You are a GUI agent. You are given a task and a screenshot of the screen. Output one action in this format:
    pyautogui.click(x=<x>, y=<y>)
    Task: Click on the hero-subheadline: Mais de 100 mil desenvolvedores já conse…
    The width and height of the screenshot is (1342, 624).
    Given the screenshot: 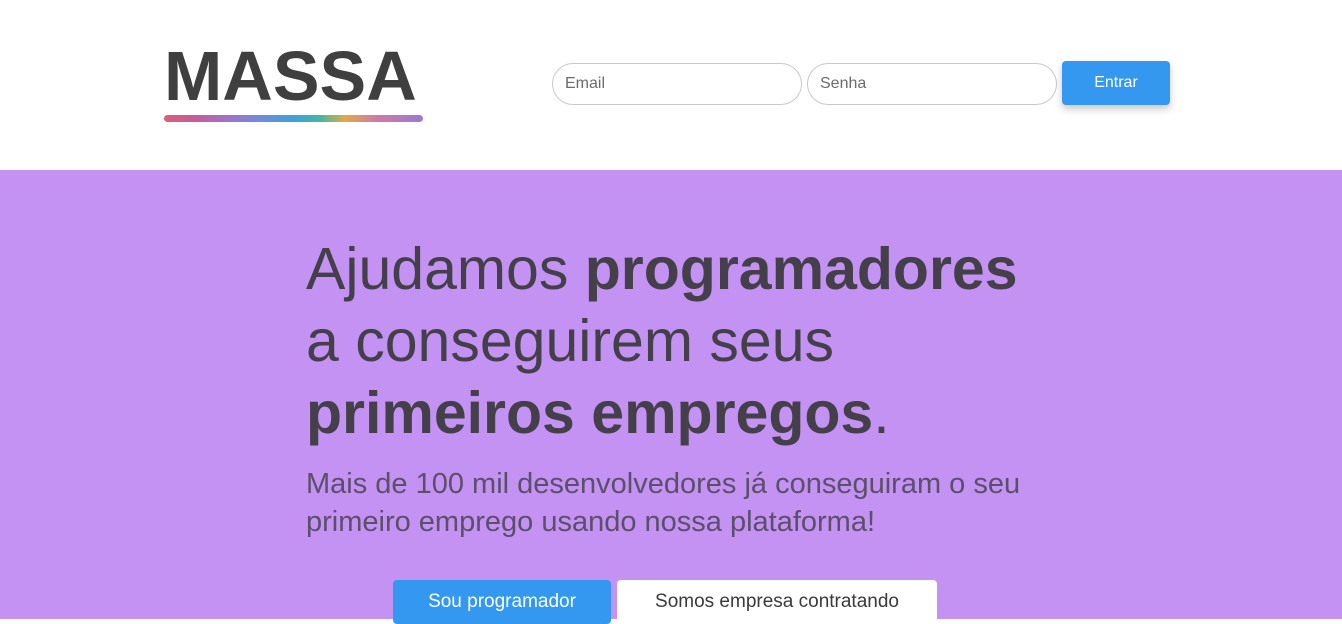 What is the action you would take?
    pyautogui.click(x=663, y=503)
    